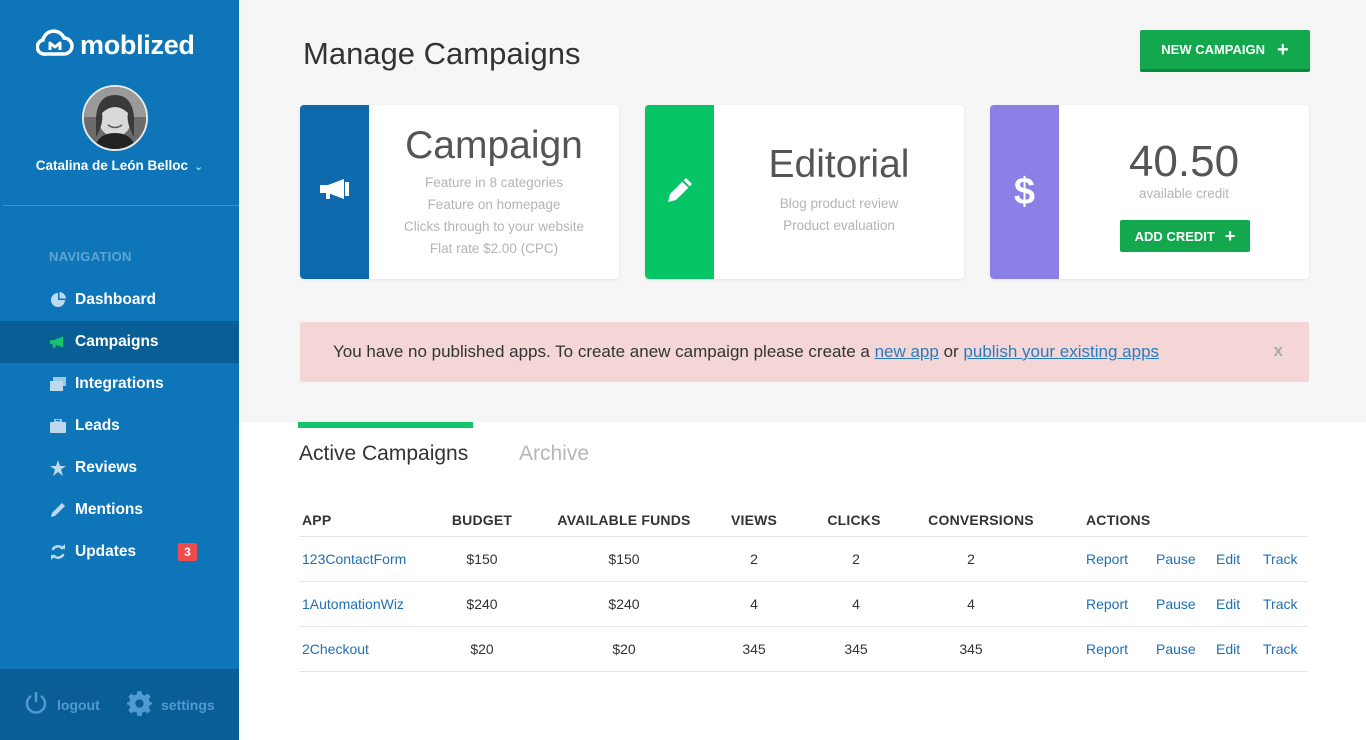 This screenshot has width=1366, height=740. Describe the element at coordinates (482, 649) in the screenshot. I see `budget-cell: $20` at that location.